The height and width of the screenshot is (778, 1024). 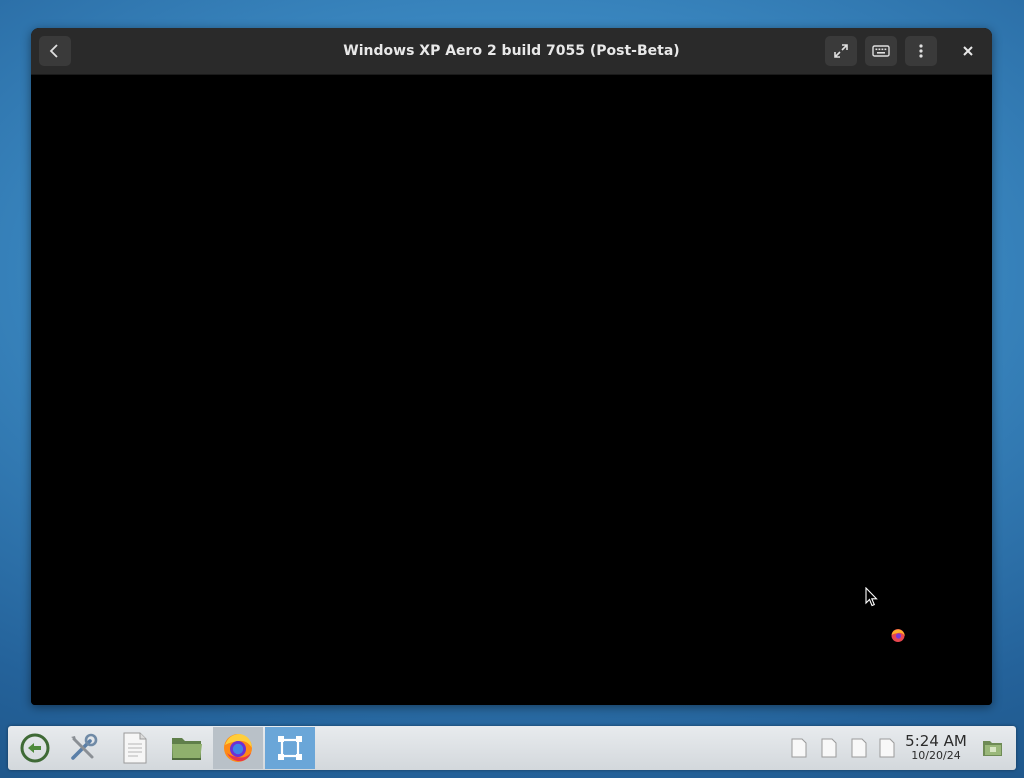 What do you see at coordinates (936, 741) in the screenshot?
I see `clock-time: 5:24 AM` at bounding box center [936, 741].